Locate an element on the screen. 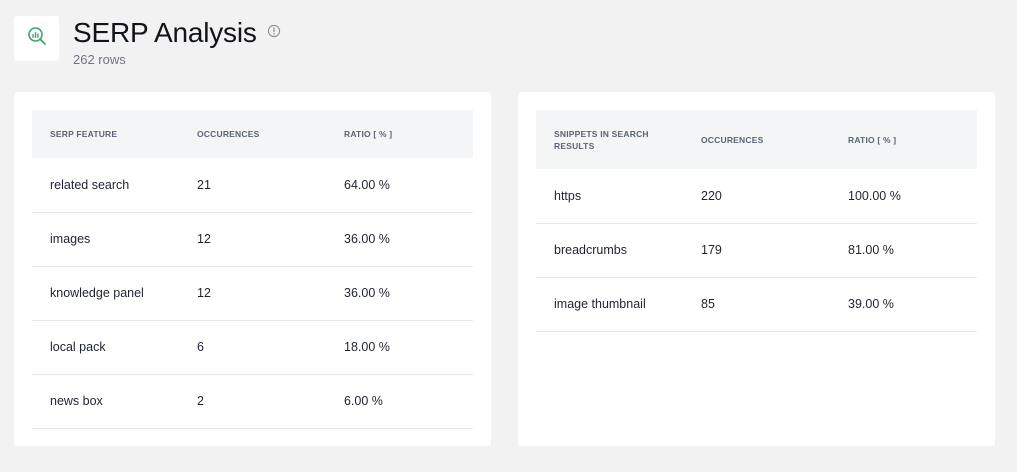 The image size is (1017, 472). table-row: images 12 36.00 % is located at coordinates (252, 239).